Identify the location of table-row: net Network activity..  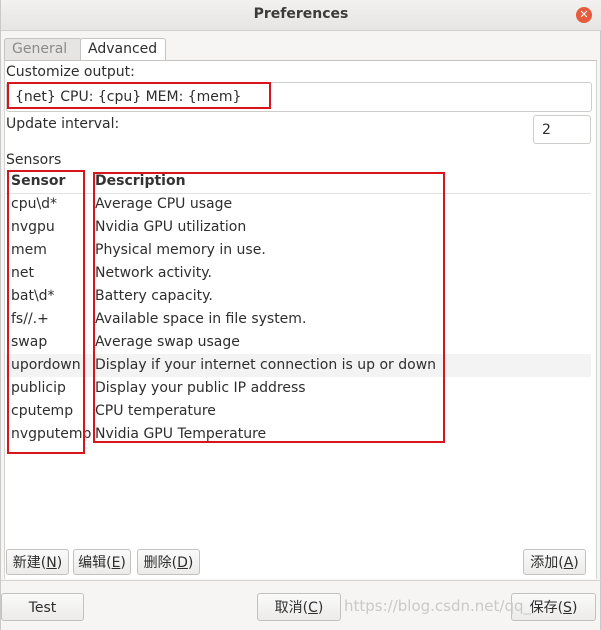
(298, 273).